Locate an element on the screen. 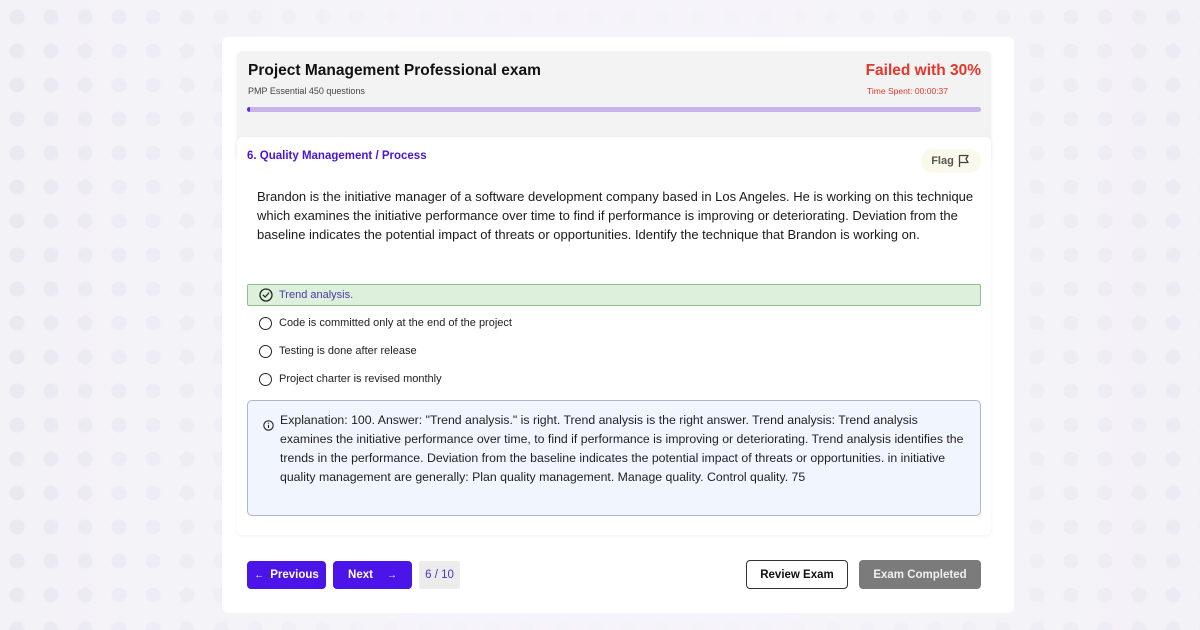 The width and height of the screenshot is (1200, 630). flag-button: Flag is located at coordinates (951, 161).